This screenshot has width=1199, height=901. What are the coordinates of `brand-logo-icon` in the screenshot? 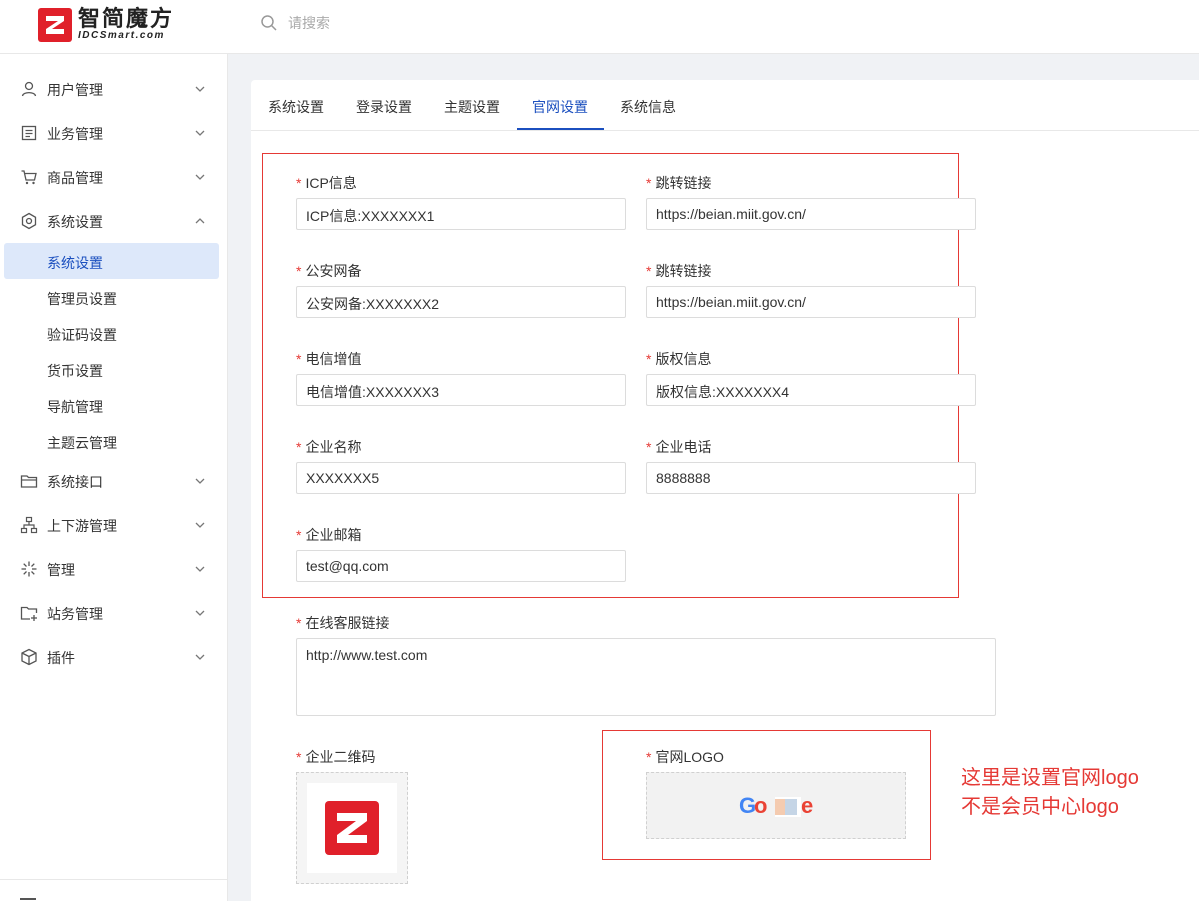 It's located at (352, 828).